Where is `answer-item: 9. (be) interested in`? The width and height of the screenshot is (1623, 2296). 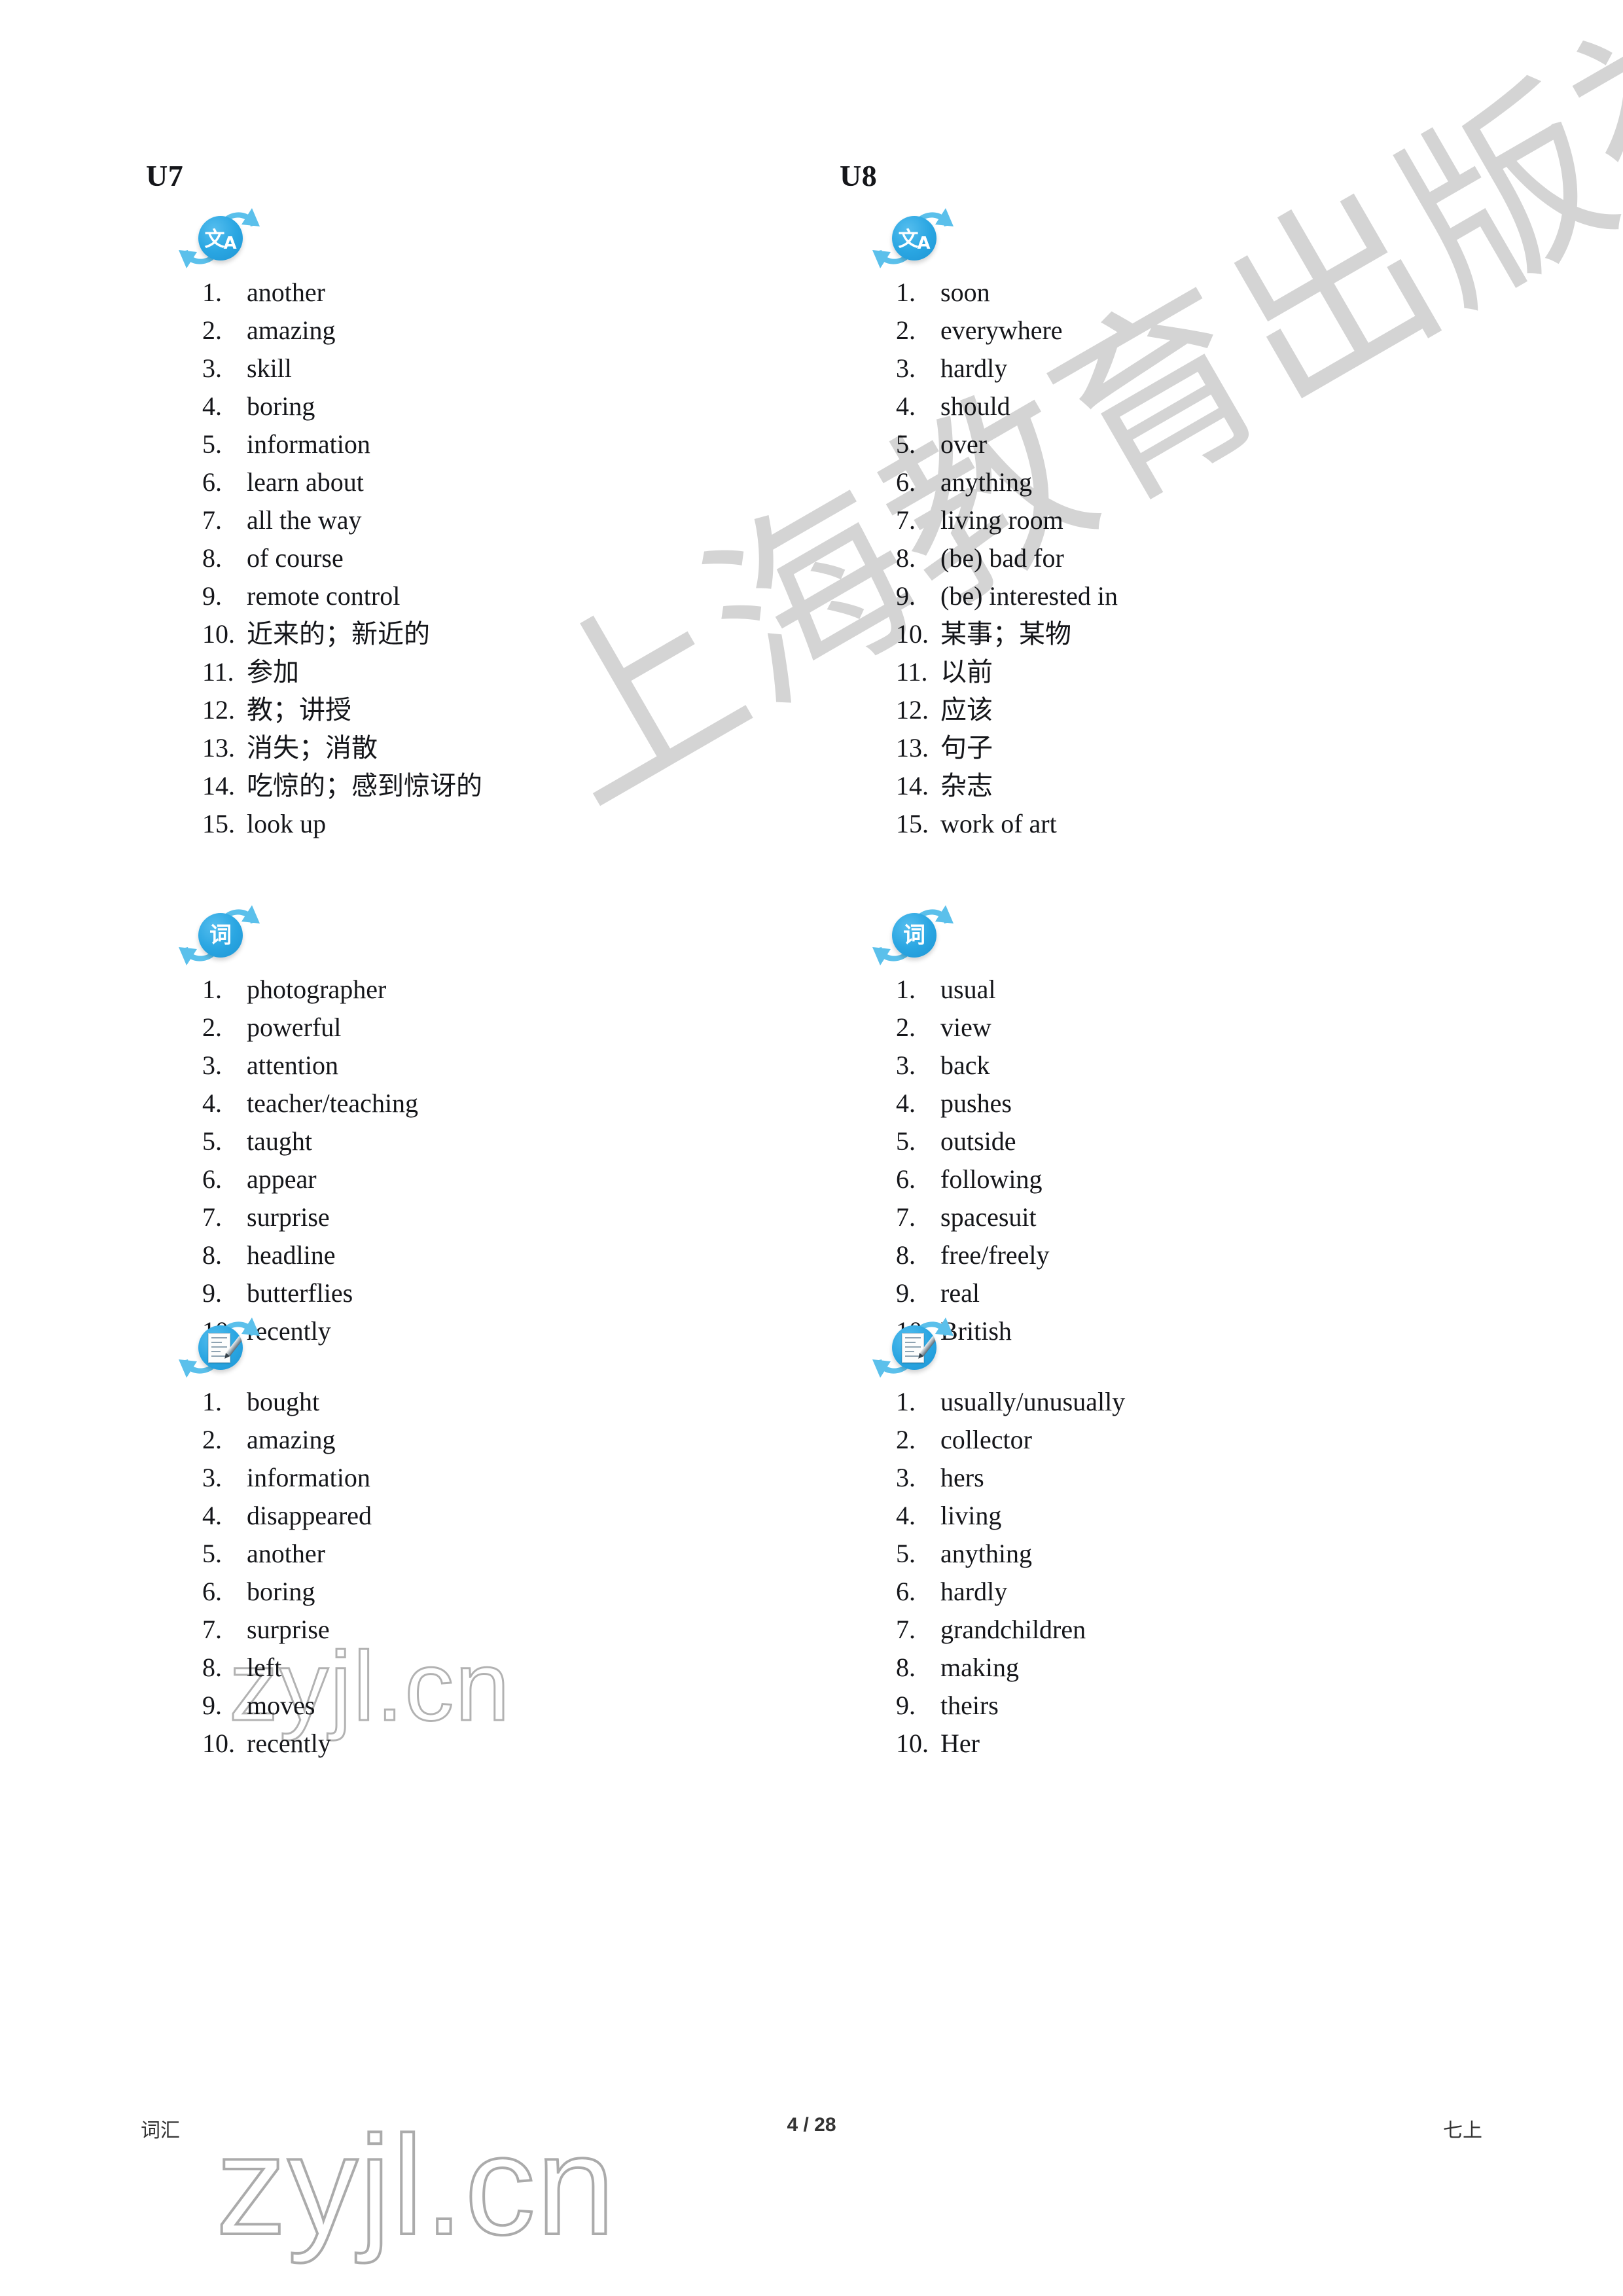
answer-item: 9. (be) interested in is located at coordinates (1171, 596).